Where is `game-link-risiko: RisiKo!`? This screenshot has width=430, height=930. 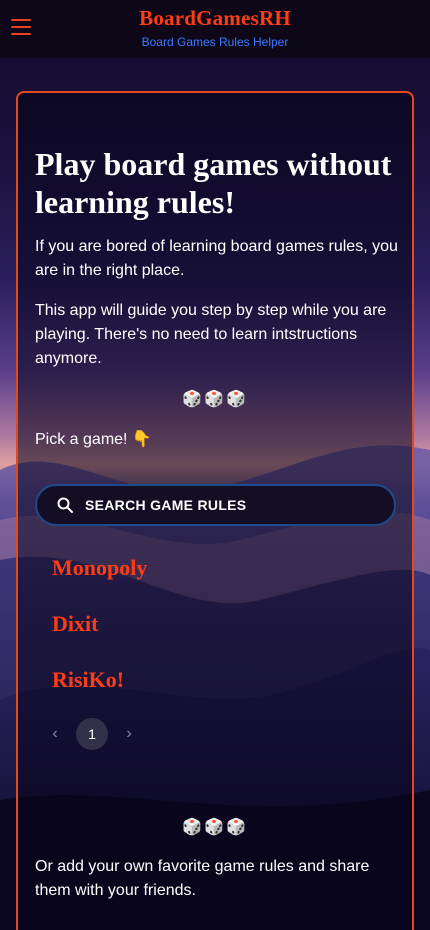
game-link-risiko: RisiKo! is located at coordinates (88, 680).